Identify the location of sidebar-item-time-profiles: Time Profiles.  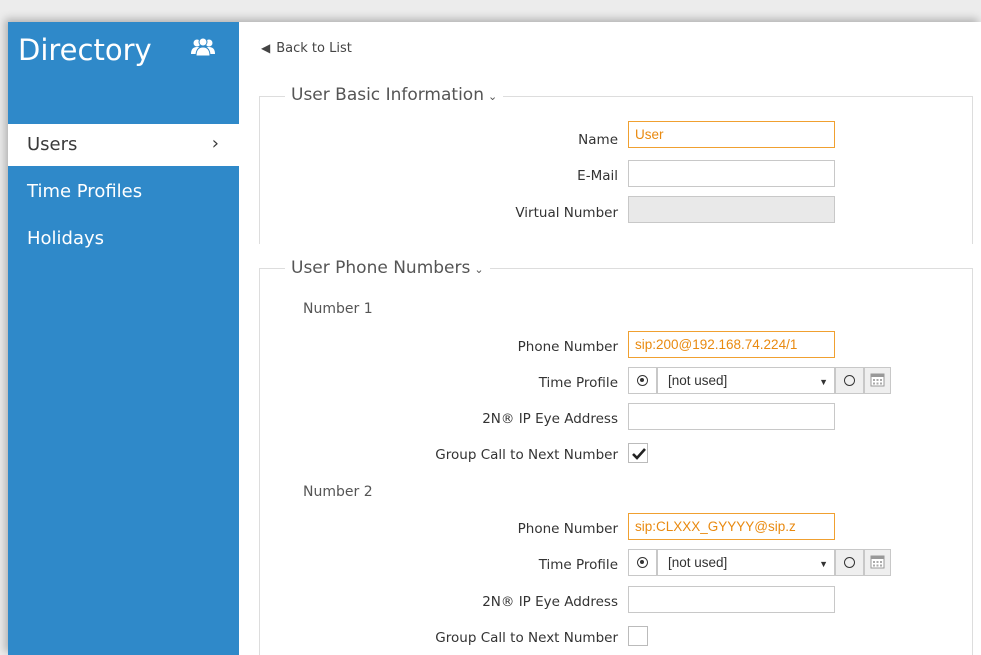
(123, 192).